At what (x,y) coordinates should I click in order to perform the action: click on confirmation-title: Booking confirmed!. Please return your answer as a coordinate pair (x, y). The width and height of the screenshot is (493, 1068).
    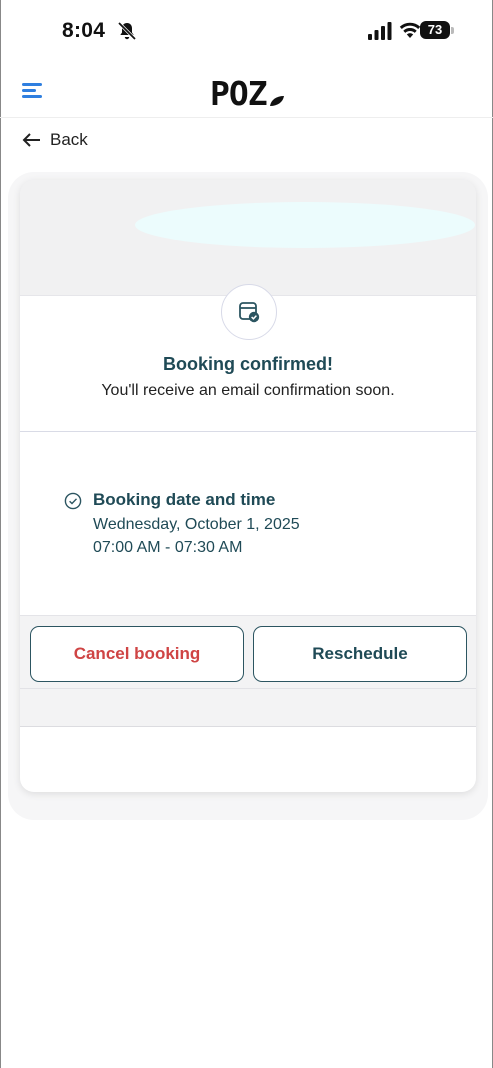
    Looking at the image, I should click on (248, 364).